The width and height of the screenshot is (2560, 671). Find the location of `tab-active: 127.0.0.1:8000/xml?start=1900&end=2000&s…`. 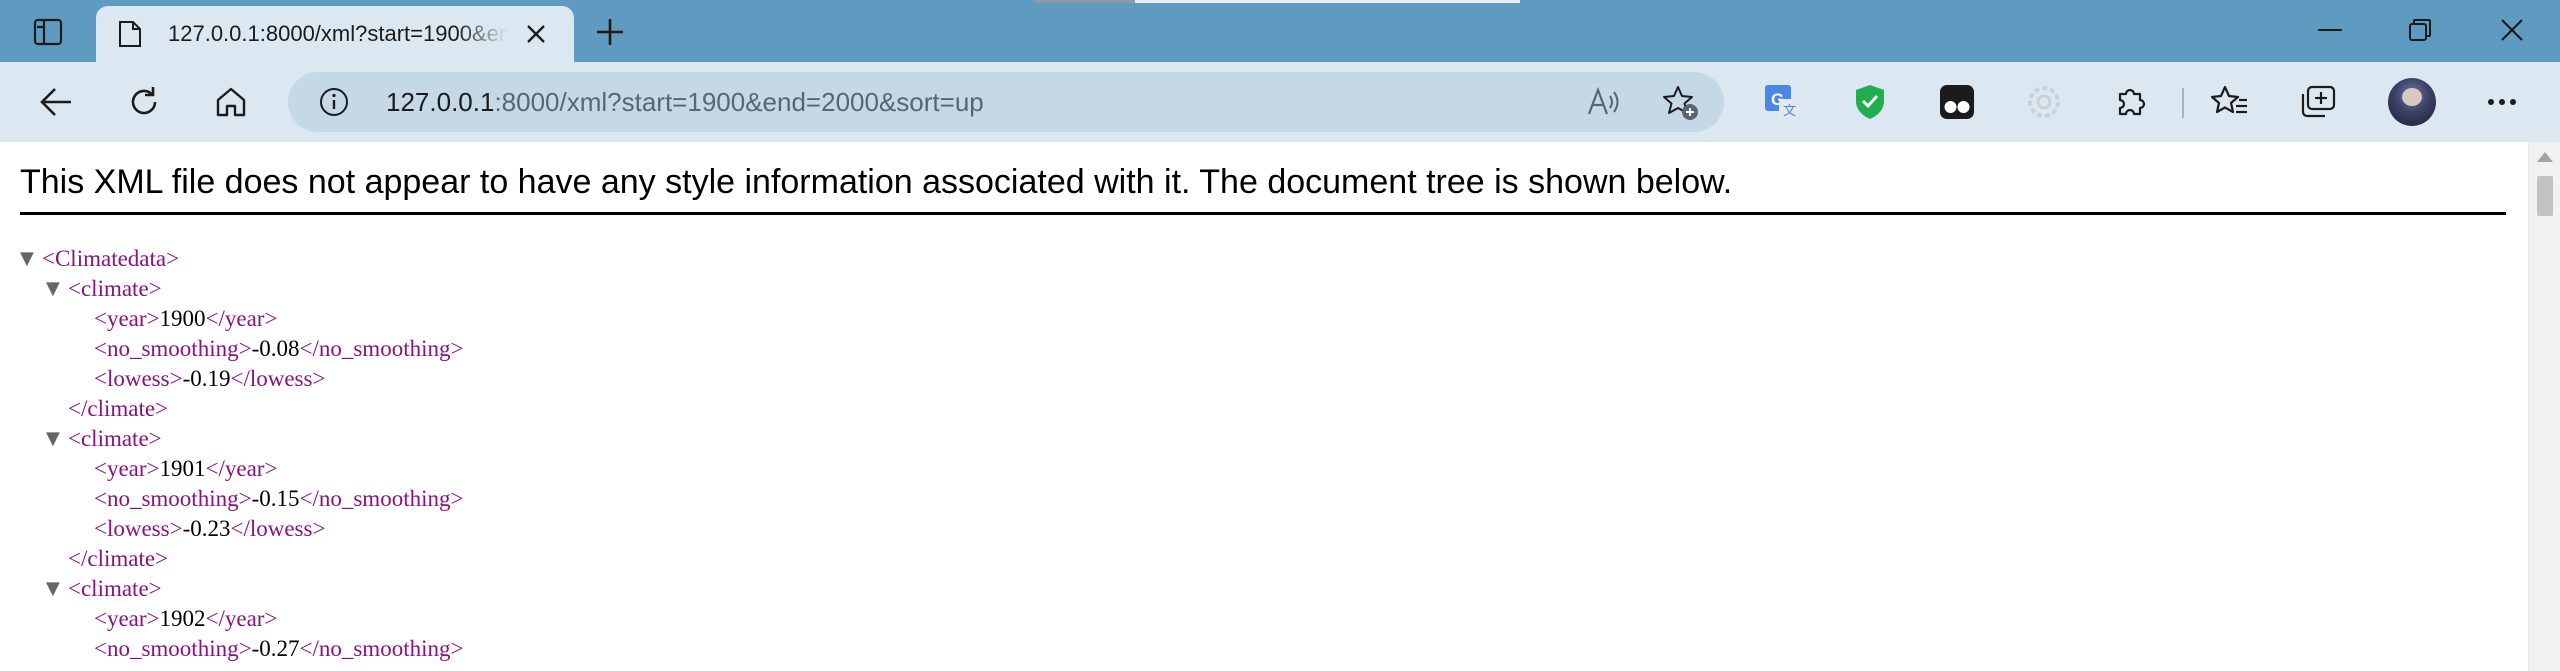

tab-active: 127.0.0.1:8000/xml?start=1900&end=2000&s… is located at coordinates (335, 34).